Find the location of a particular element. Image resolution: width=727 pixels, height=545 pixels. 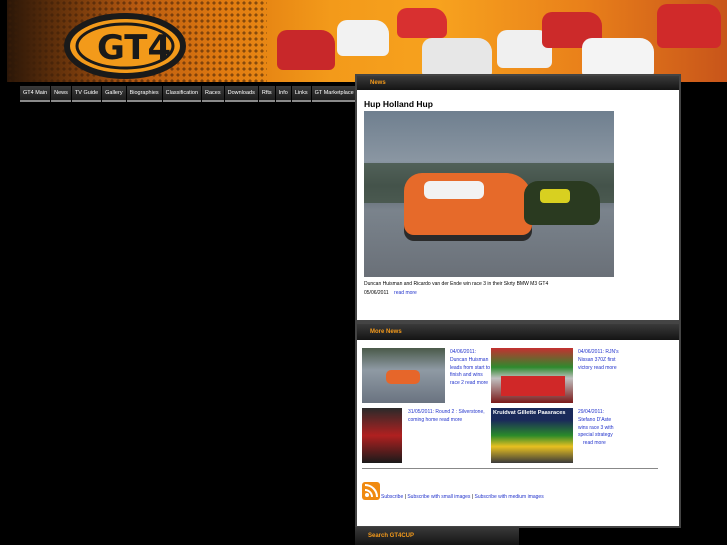

subscribe-small-link: Subscribe with small images is located at coordinates (438, 497).